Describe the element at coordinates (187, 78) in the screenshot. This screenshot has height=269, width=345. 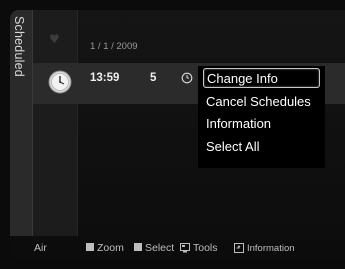
I see `small-clock-icon` at that location.